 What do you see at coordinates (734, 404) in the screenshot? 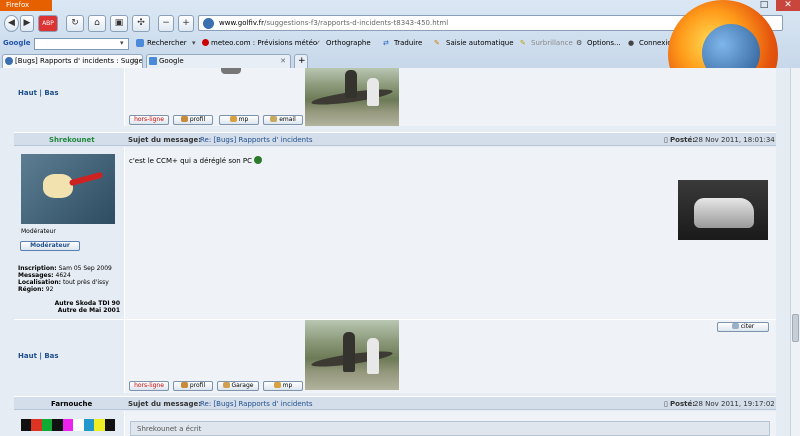
I see `posted-date: 28 Nov 2011, 19:17:02` at bounding box center [734, 404].